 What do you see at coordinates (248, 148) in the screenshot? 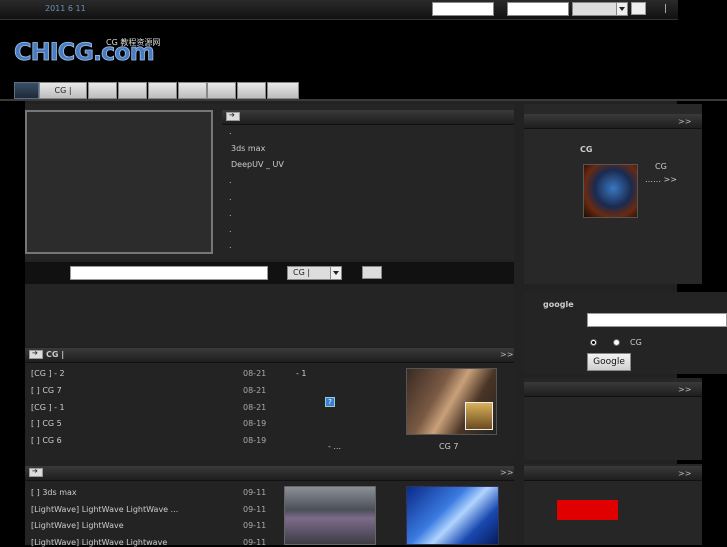
I see `featured-line: 3ds max` at bounding box center [248, 148].